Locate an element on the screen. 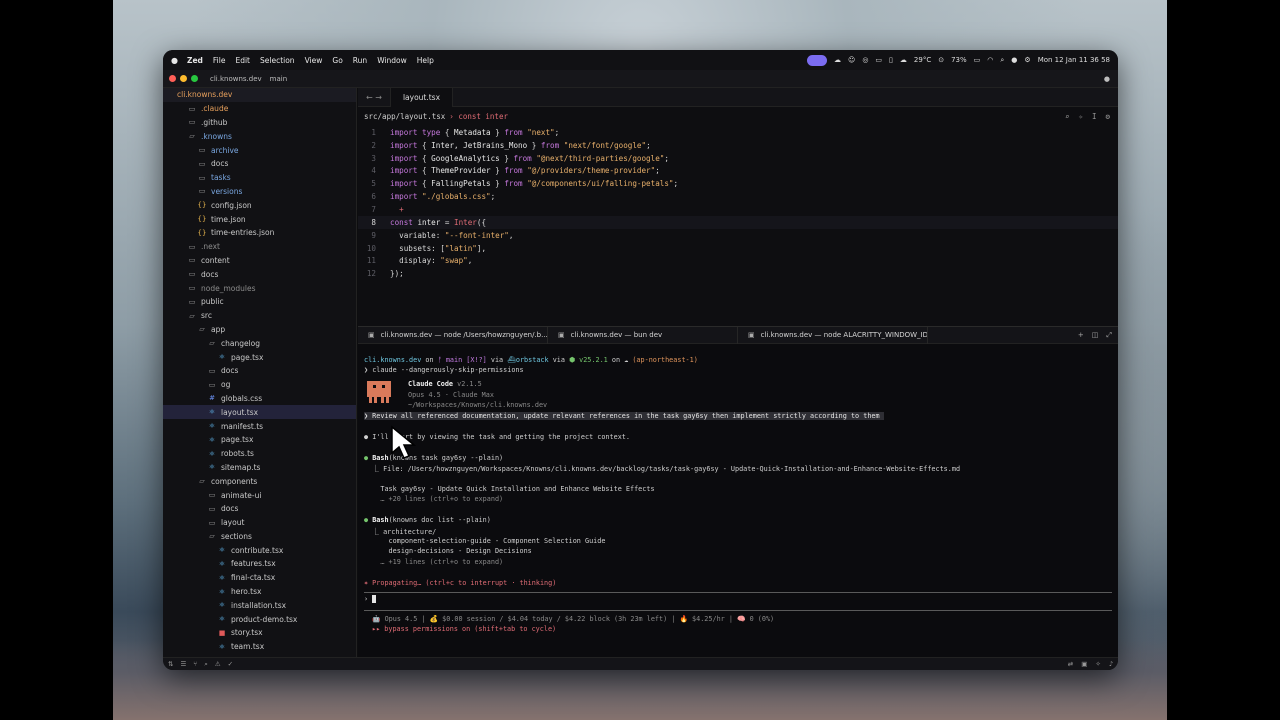  breadcrumb-path: src/app/layout.tsx is located at coordinates (404, 116).